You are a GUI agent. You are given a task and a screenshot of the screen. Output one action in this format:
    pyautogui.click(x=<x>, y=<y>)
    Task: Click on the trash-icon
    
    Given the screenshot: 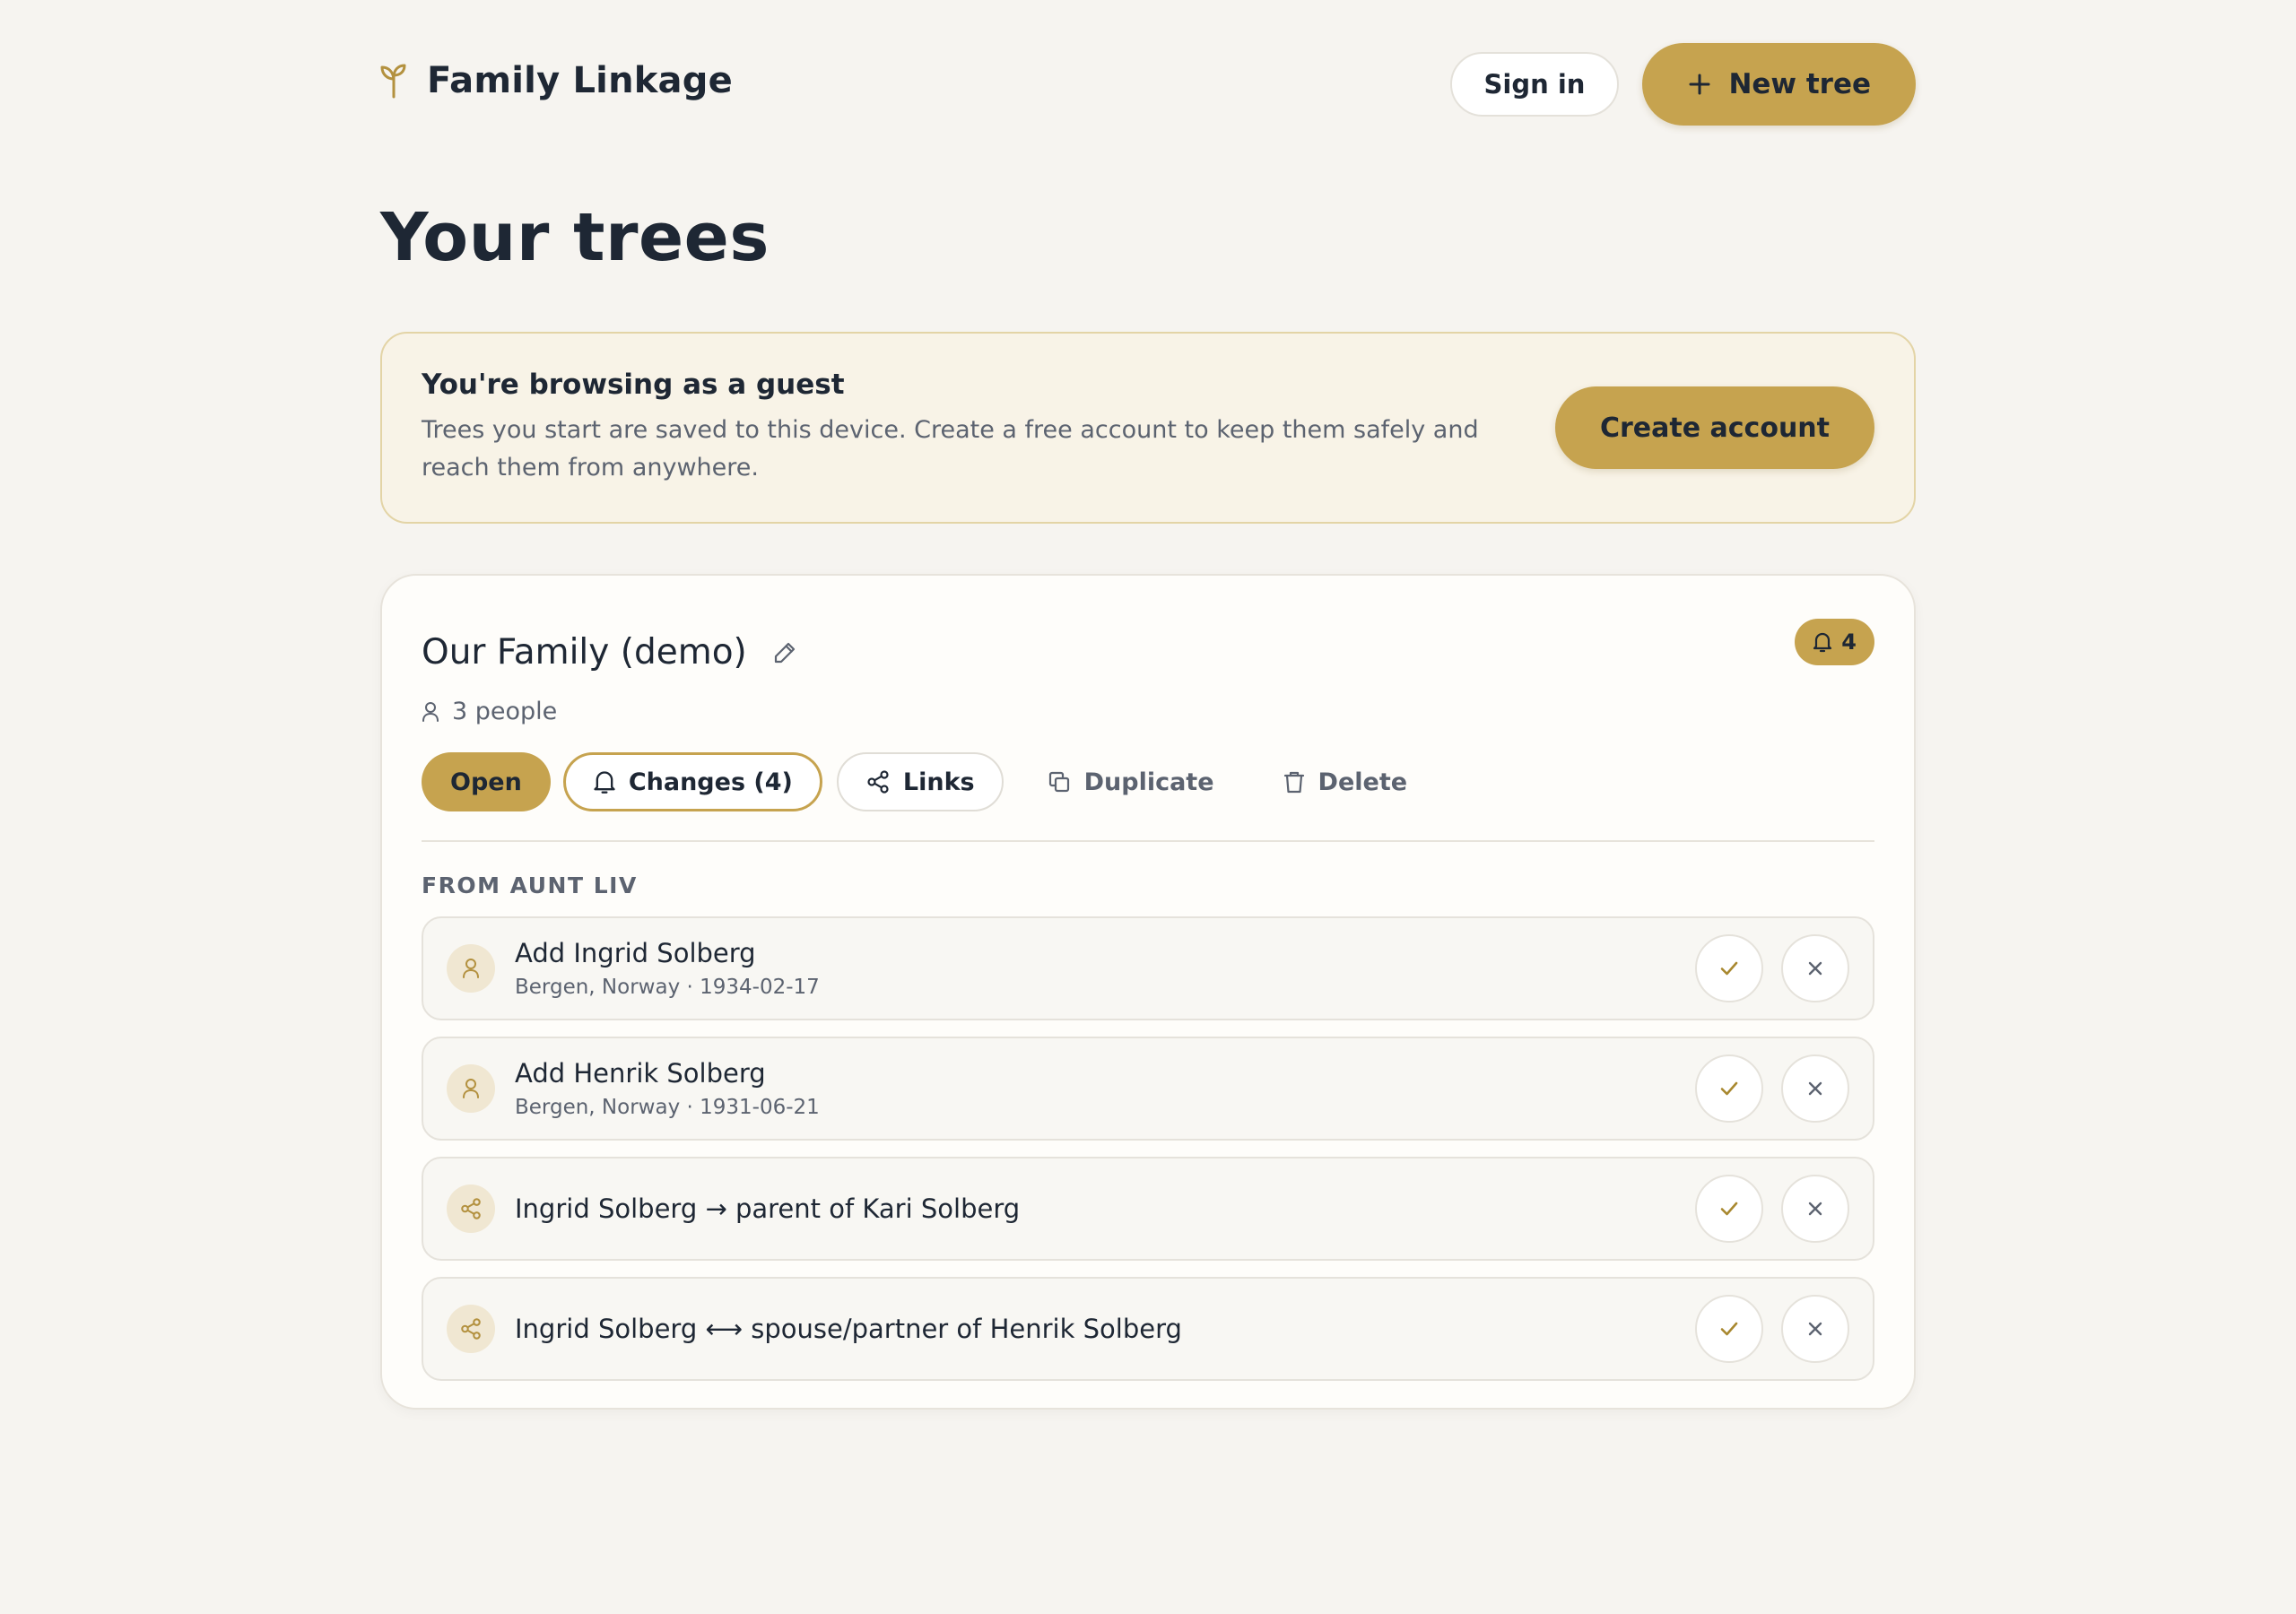 What is the action you would take?
    pyautogui.click(x=1294, y=781)
    